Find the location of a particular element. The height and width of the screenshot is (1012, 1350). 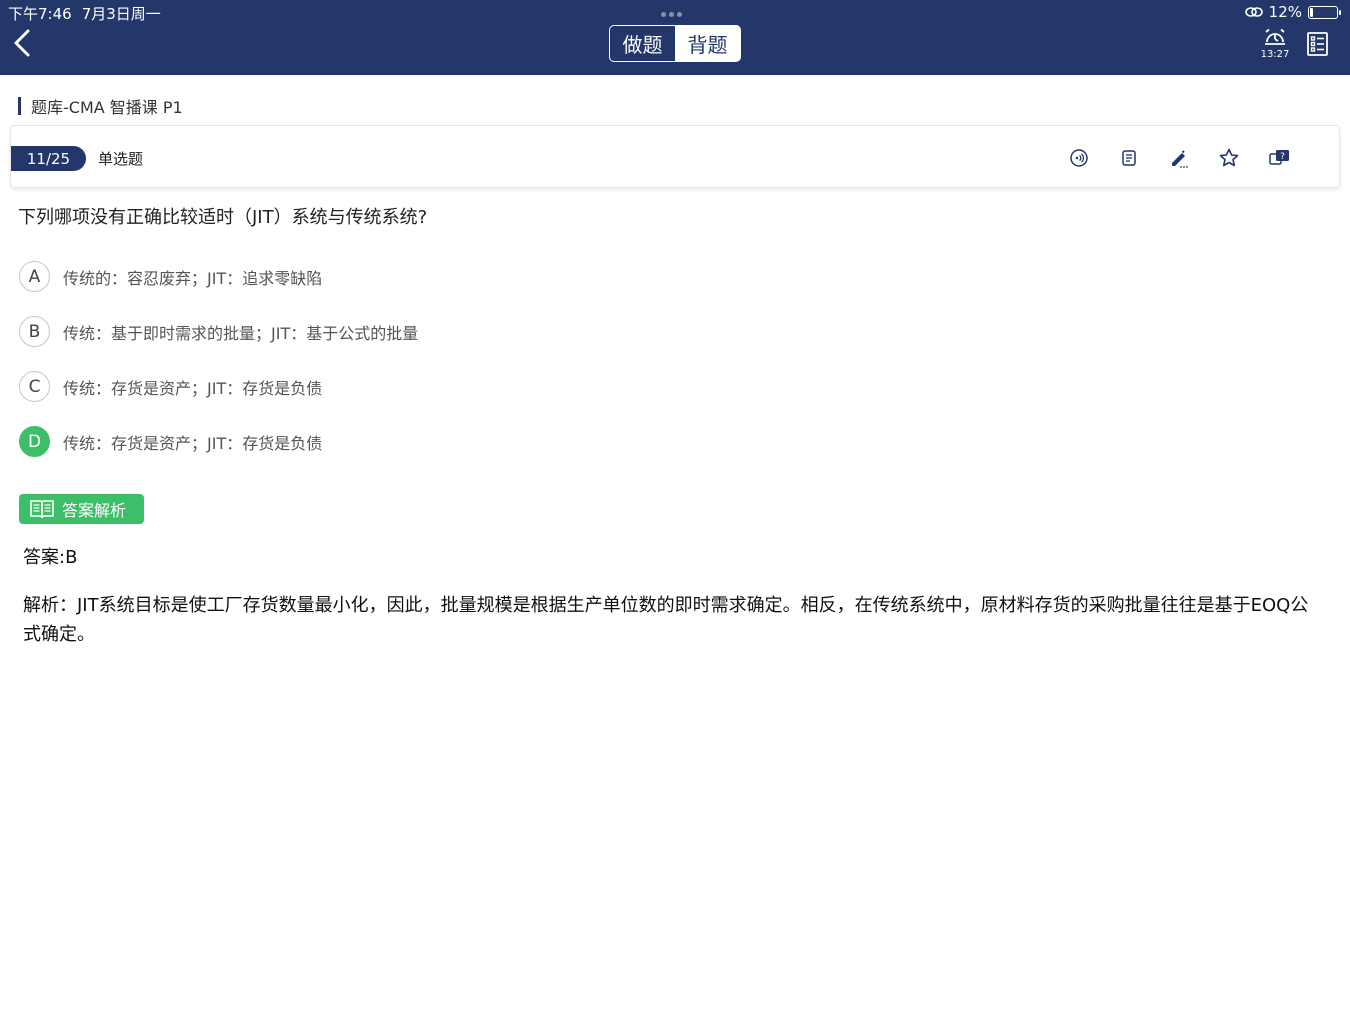

breadcrumb-title: 题库-CMA 智播课 P1 is located at coordinates (107, 107).